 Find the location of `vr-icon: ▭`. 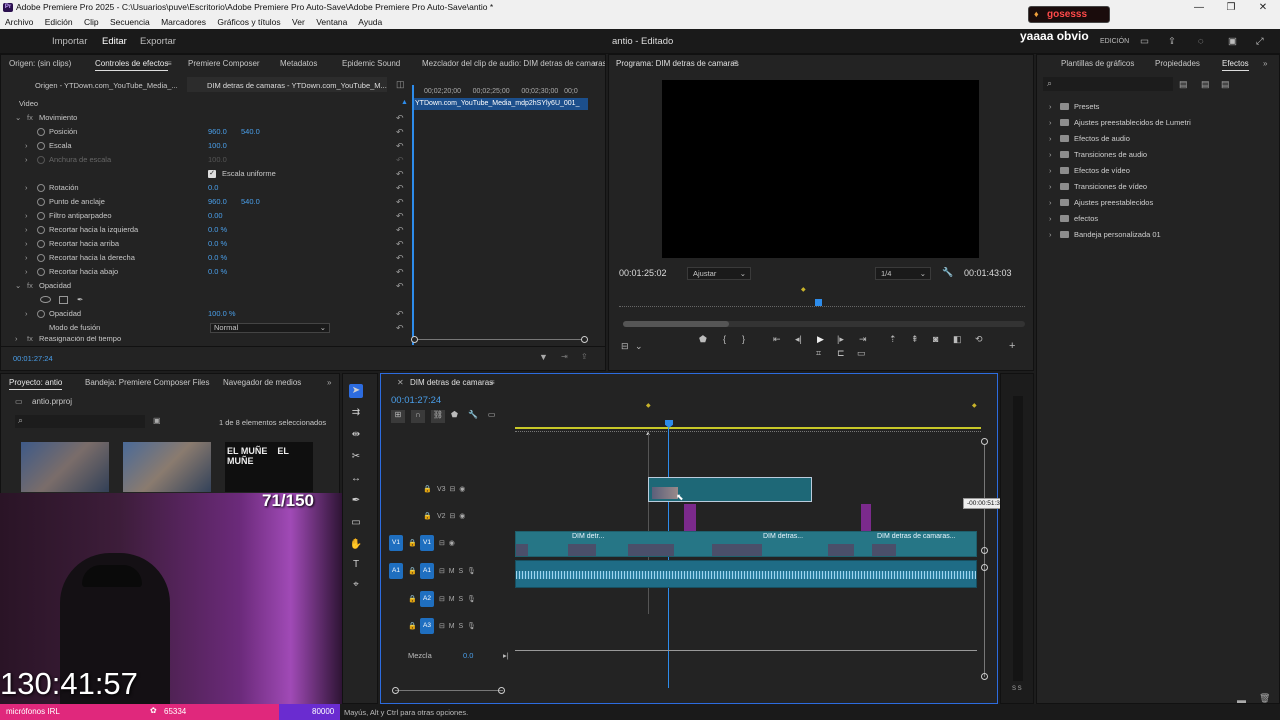

vr-icon: ▭ is located at coordinates (861, 353).